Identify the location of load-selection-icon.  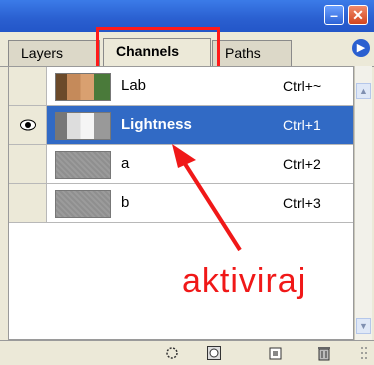
(172, 353).